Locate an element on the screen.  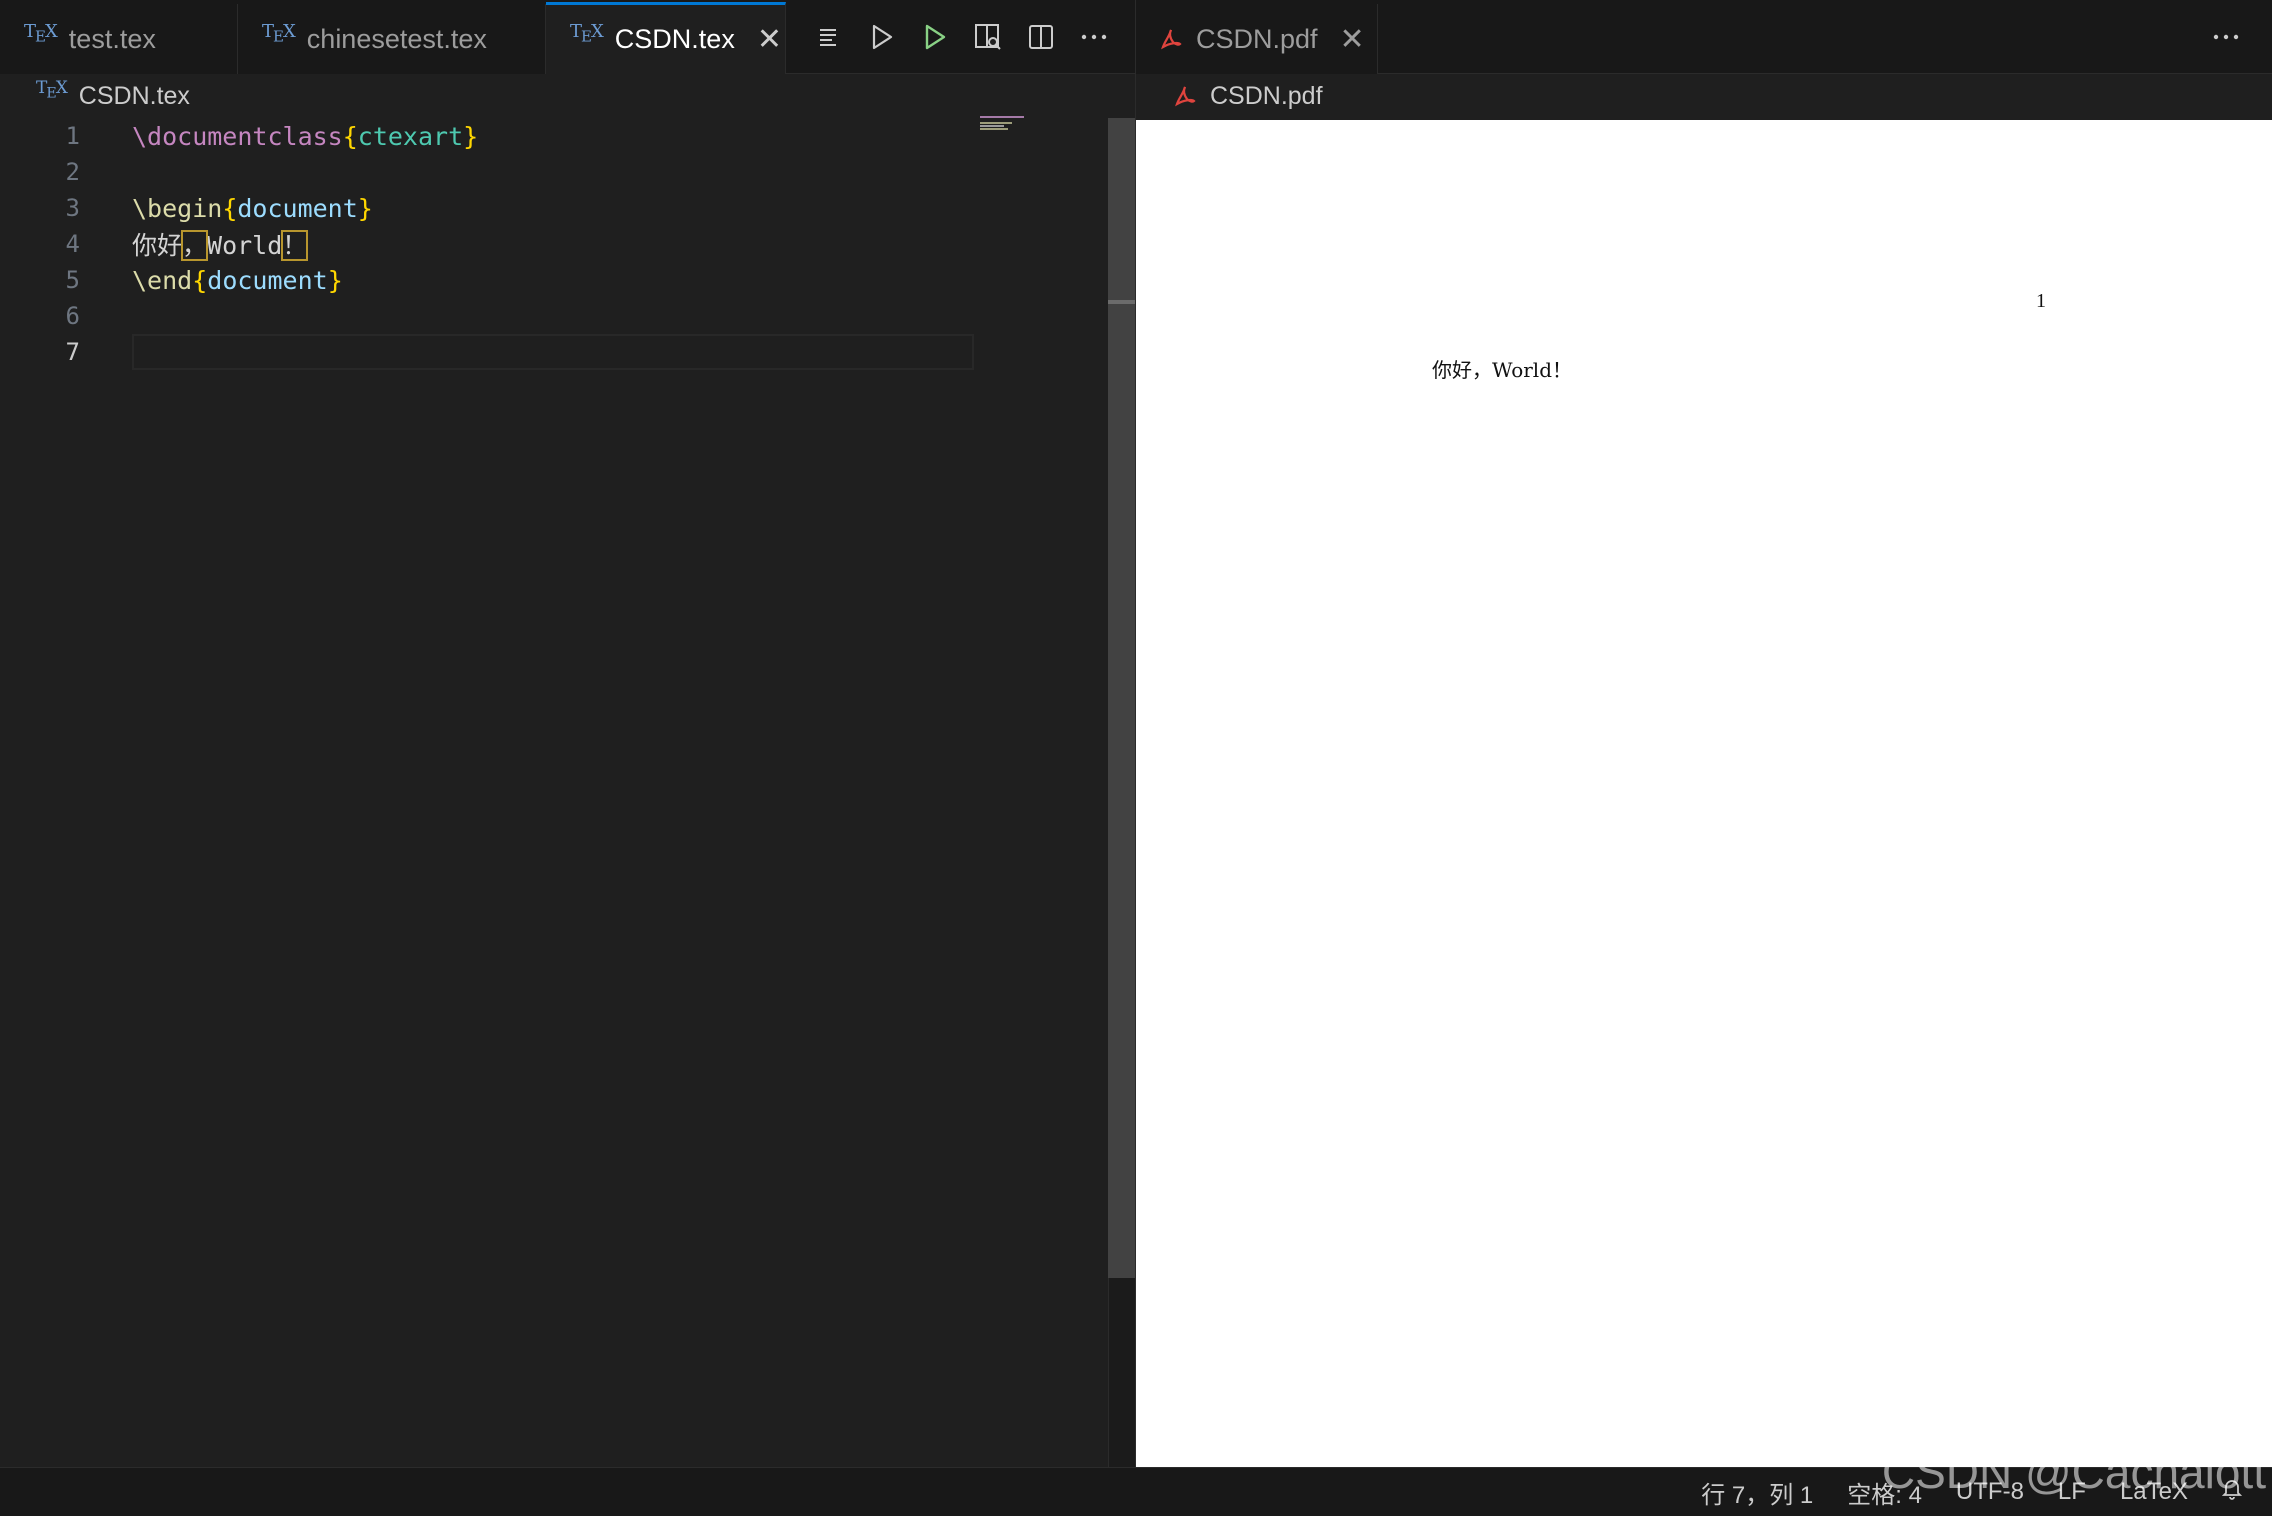
code-line: 3 \begin{document} is located at coordinates (555, 208).